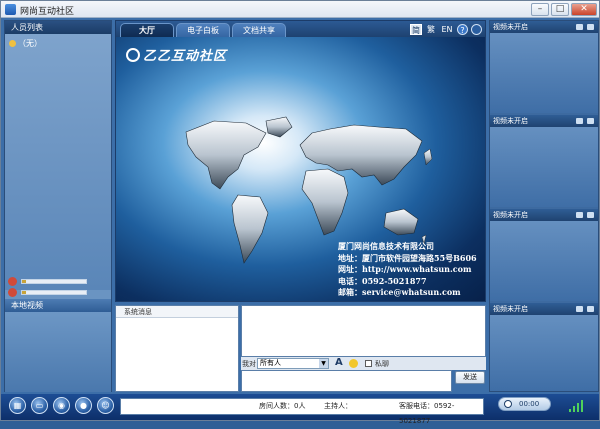 This screenshot has height=429, width=600. I want to click on user-icon: ☺, so click(105, 405).